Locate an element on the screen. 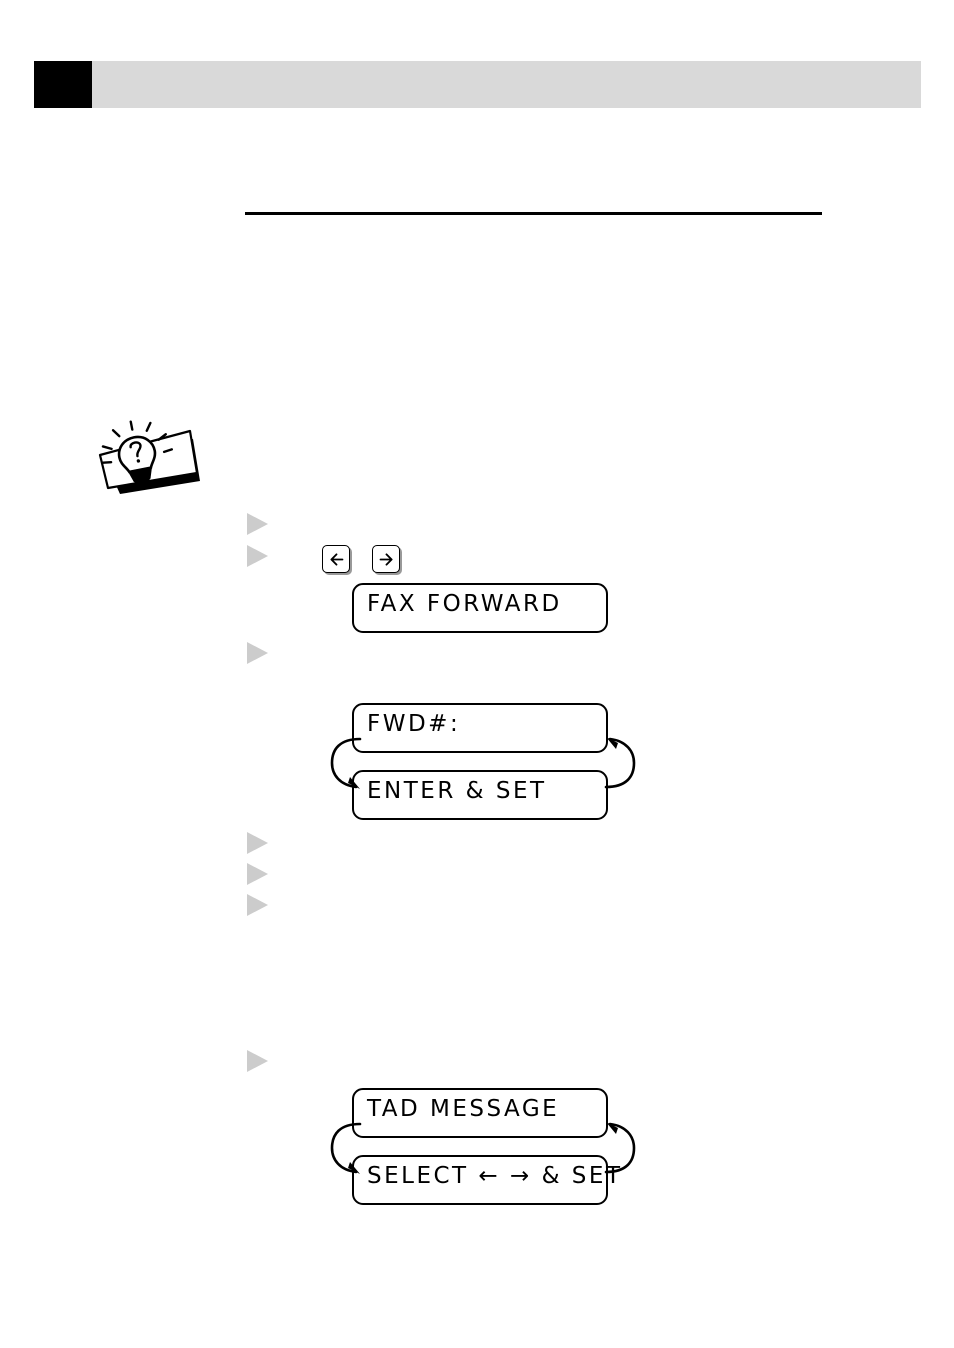 This screenshot has height=1348, width=954. section-divider is located at coordinates (533, 213).